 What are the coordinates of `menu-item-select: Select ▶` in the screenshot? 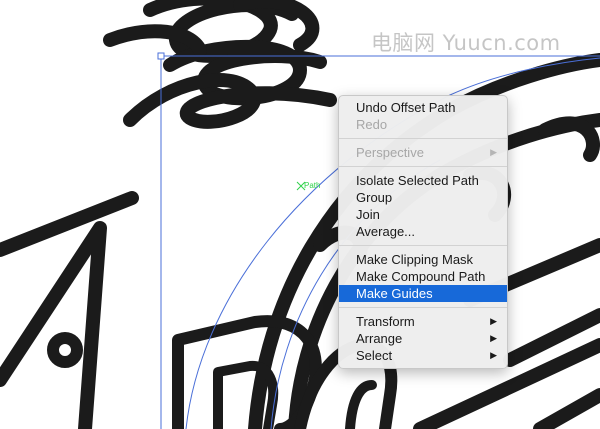 It's located at (423, 355).